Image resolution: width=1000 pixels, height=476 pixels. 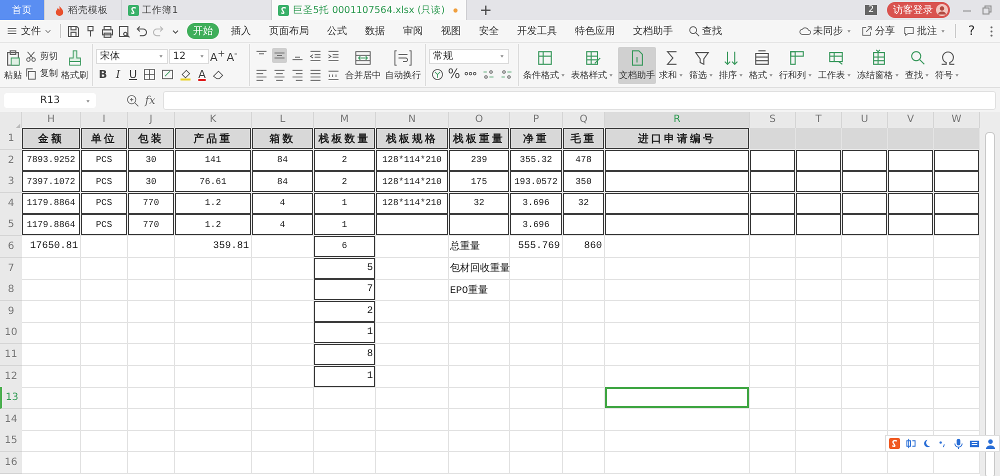 I want to click on keyboard-icon, so click(x=974, y=443).